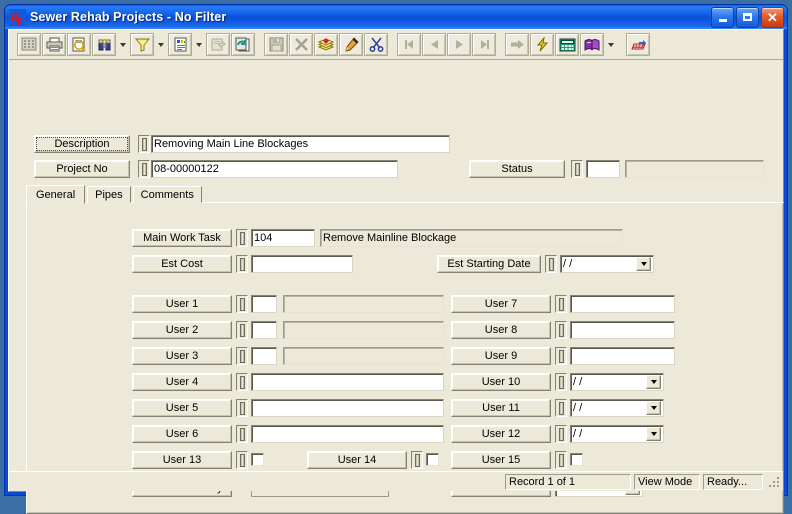 Image resolution: width=792 pixels, height=514 pixels. I want to click on user-6-lookup-gadget, so click(242, 434).